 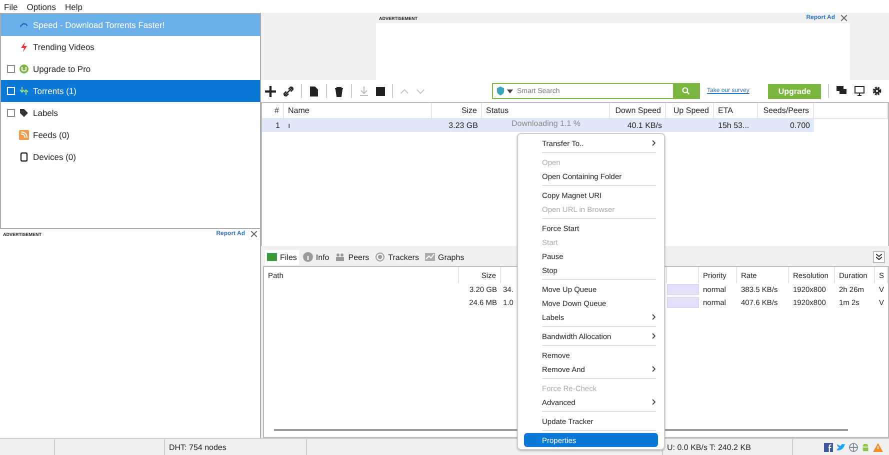 I want to click on people-icon, so click(x=340, y=257).